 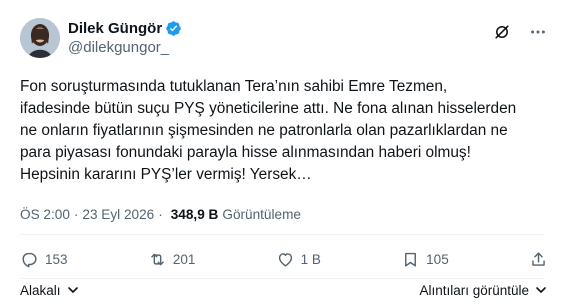 I want to click on reply-count: 153, so click(x=56, y=259).